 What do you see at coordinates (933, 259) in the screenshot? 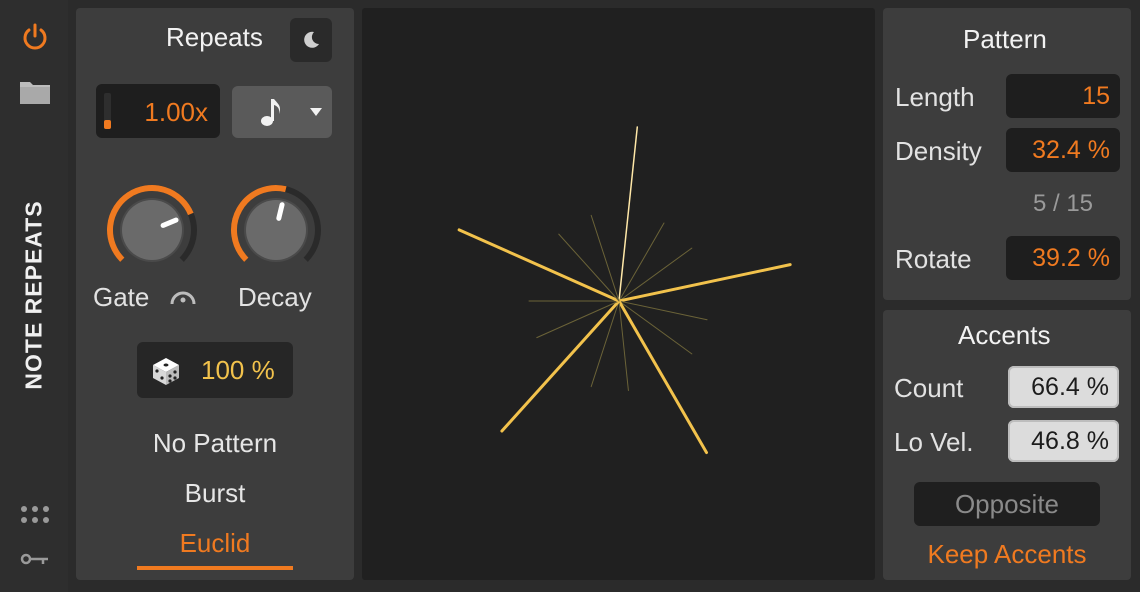
I see `rotate-label: Rotate` at bounding box center [933, 259].